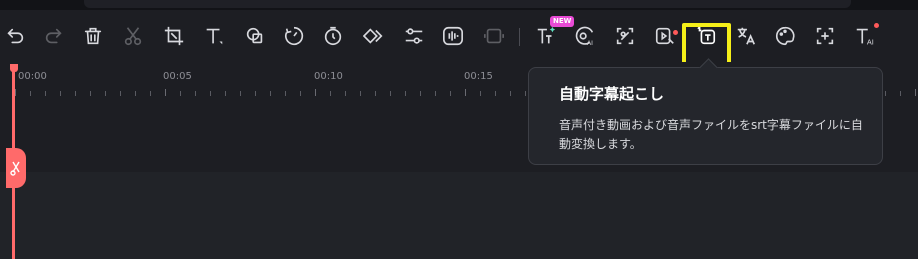 The width and height of the screenshot is (918, 259). What do you see at coordinates (478, 76) in the screenshot?
I see `time-label: 00:15` at bounding box center [478, 76].